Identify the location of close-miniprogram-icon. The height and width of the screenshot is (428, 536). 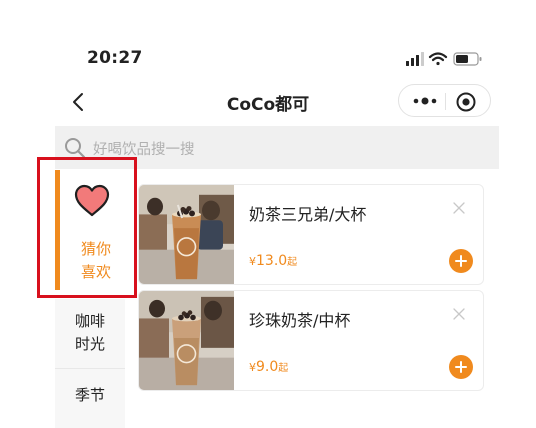
(466, 102).